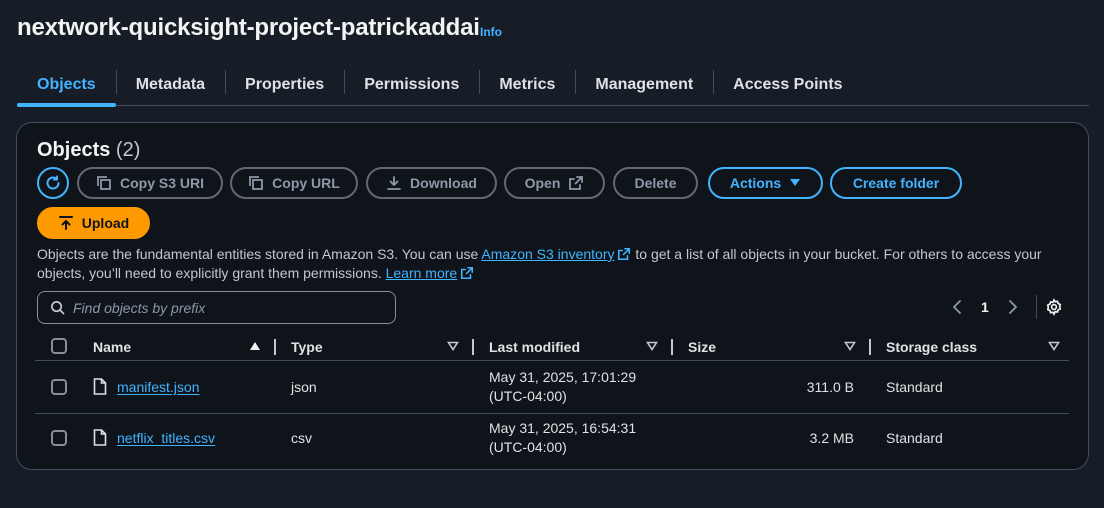 The image size is (1104, 508). I want to click on search-placeholder: Find objects by prefix, so click(139, 307).